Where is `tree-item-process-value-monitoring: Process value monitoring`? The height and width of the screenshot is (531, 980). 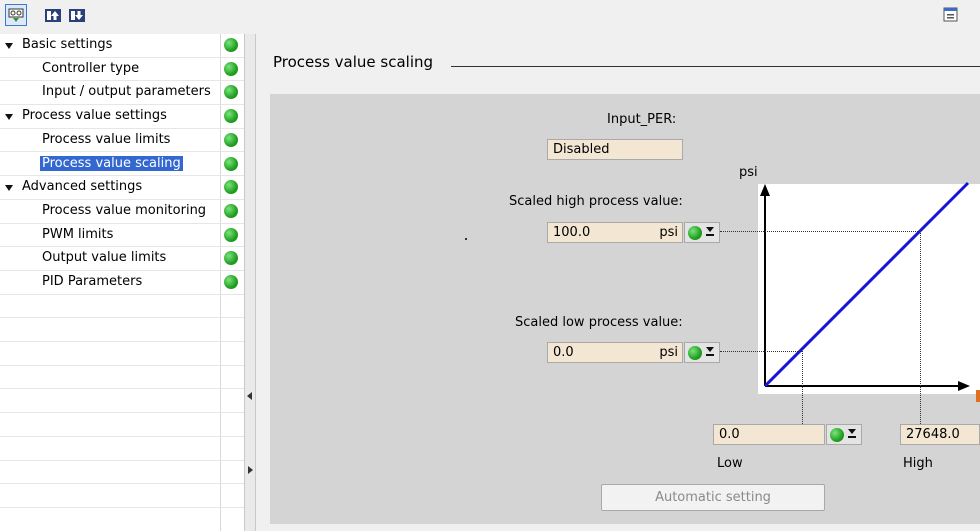 tree-item-process-value-monitoring: Process value monitoring is located at coordinates (122, 212).